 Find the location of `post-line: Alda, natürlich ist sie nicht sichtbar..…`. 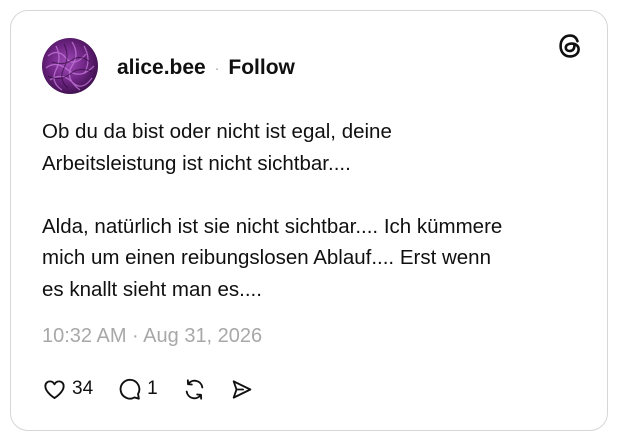

post-line: Alda, natürlich ist sie nicht sichtbar..… is located at coordinates (272, 226).